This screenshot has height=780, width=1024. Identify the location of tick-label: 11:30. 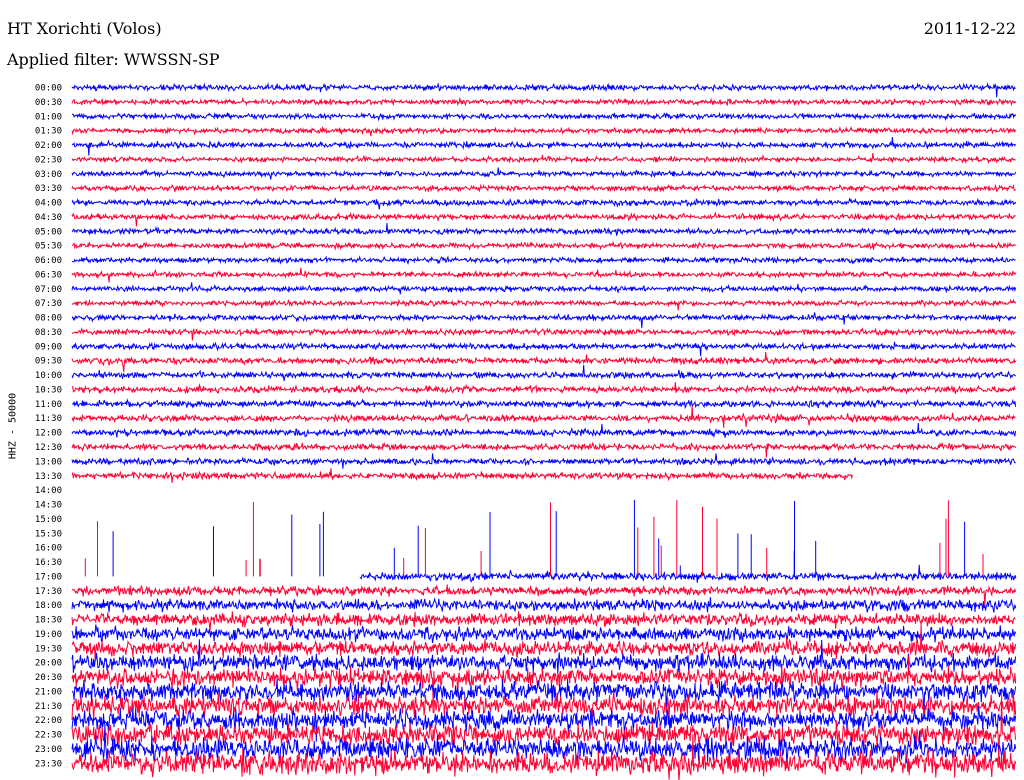
(48, 419).